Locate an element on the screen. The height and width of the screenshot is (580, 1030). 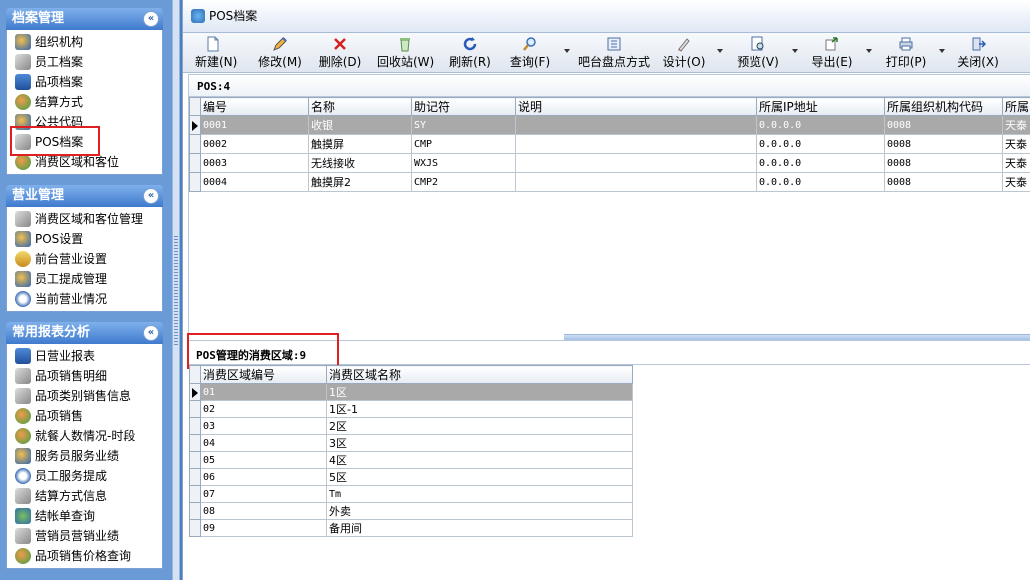
nav-item-settlement-info: 结算方式信息 is located at coordinates (84, 496).